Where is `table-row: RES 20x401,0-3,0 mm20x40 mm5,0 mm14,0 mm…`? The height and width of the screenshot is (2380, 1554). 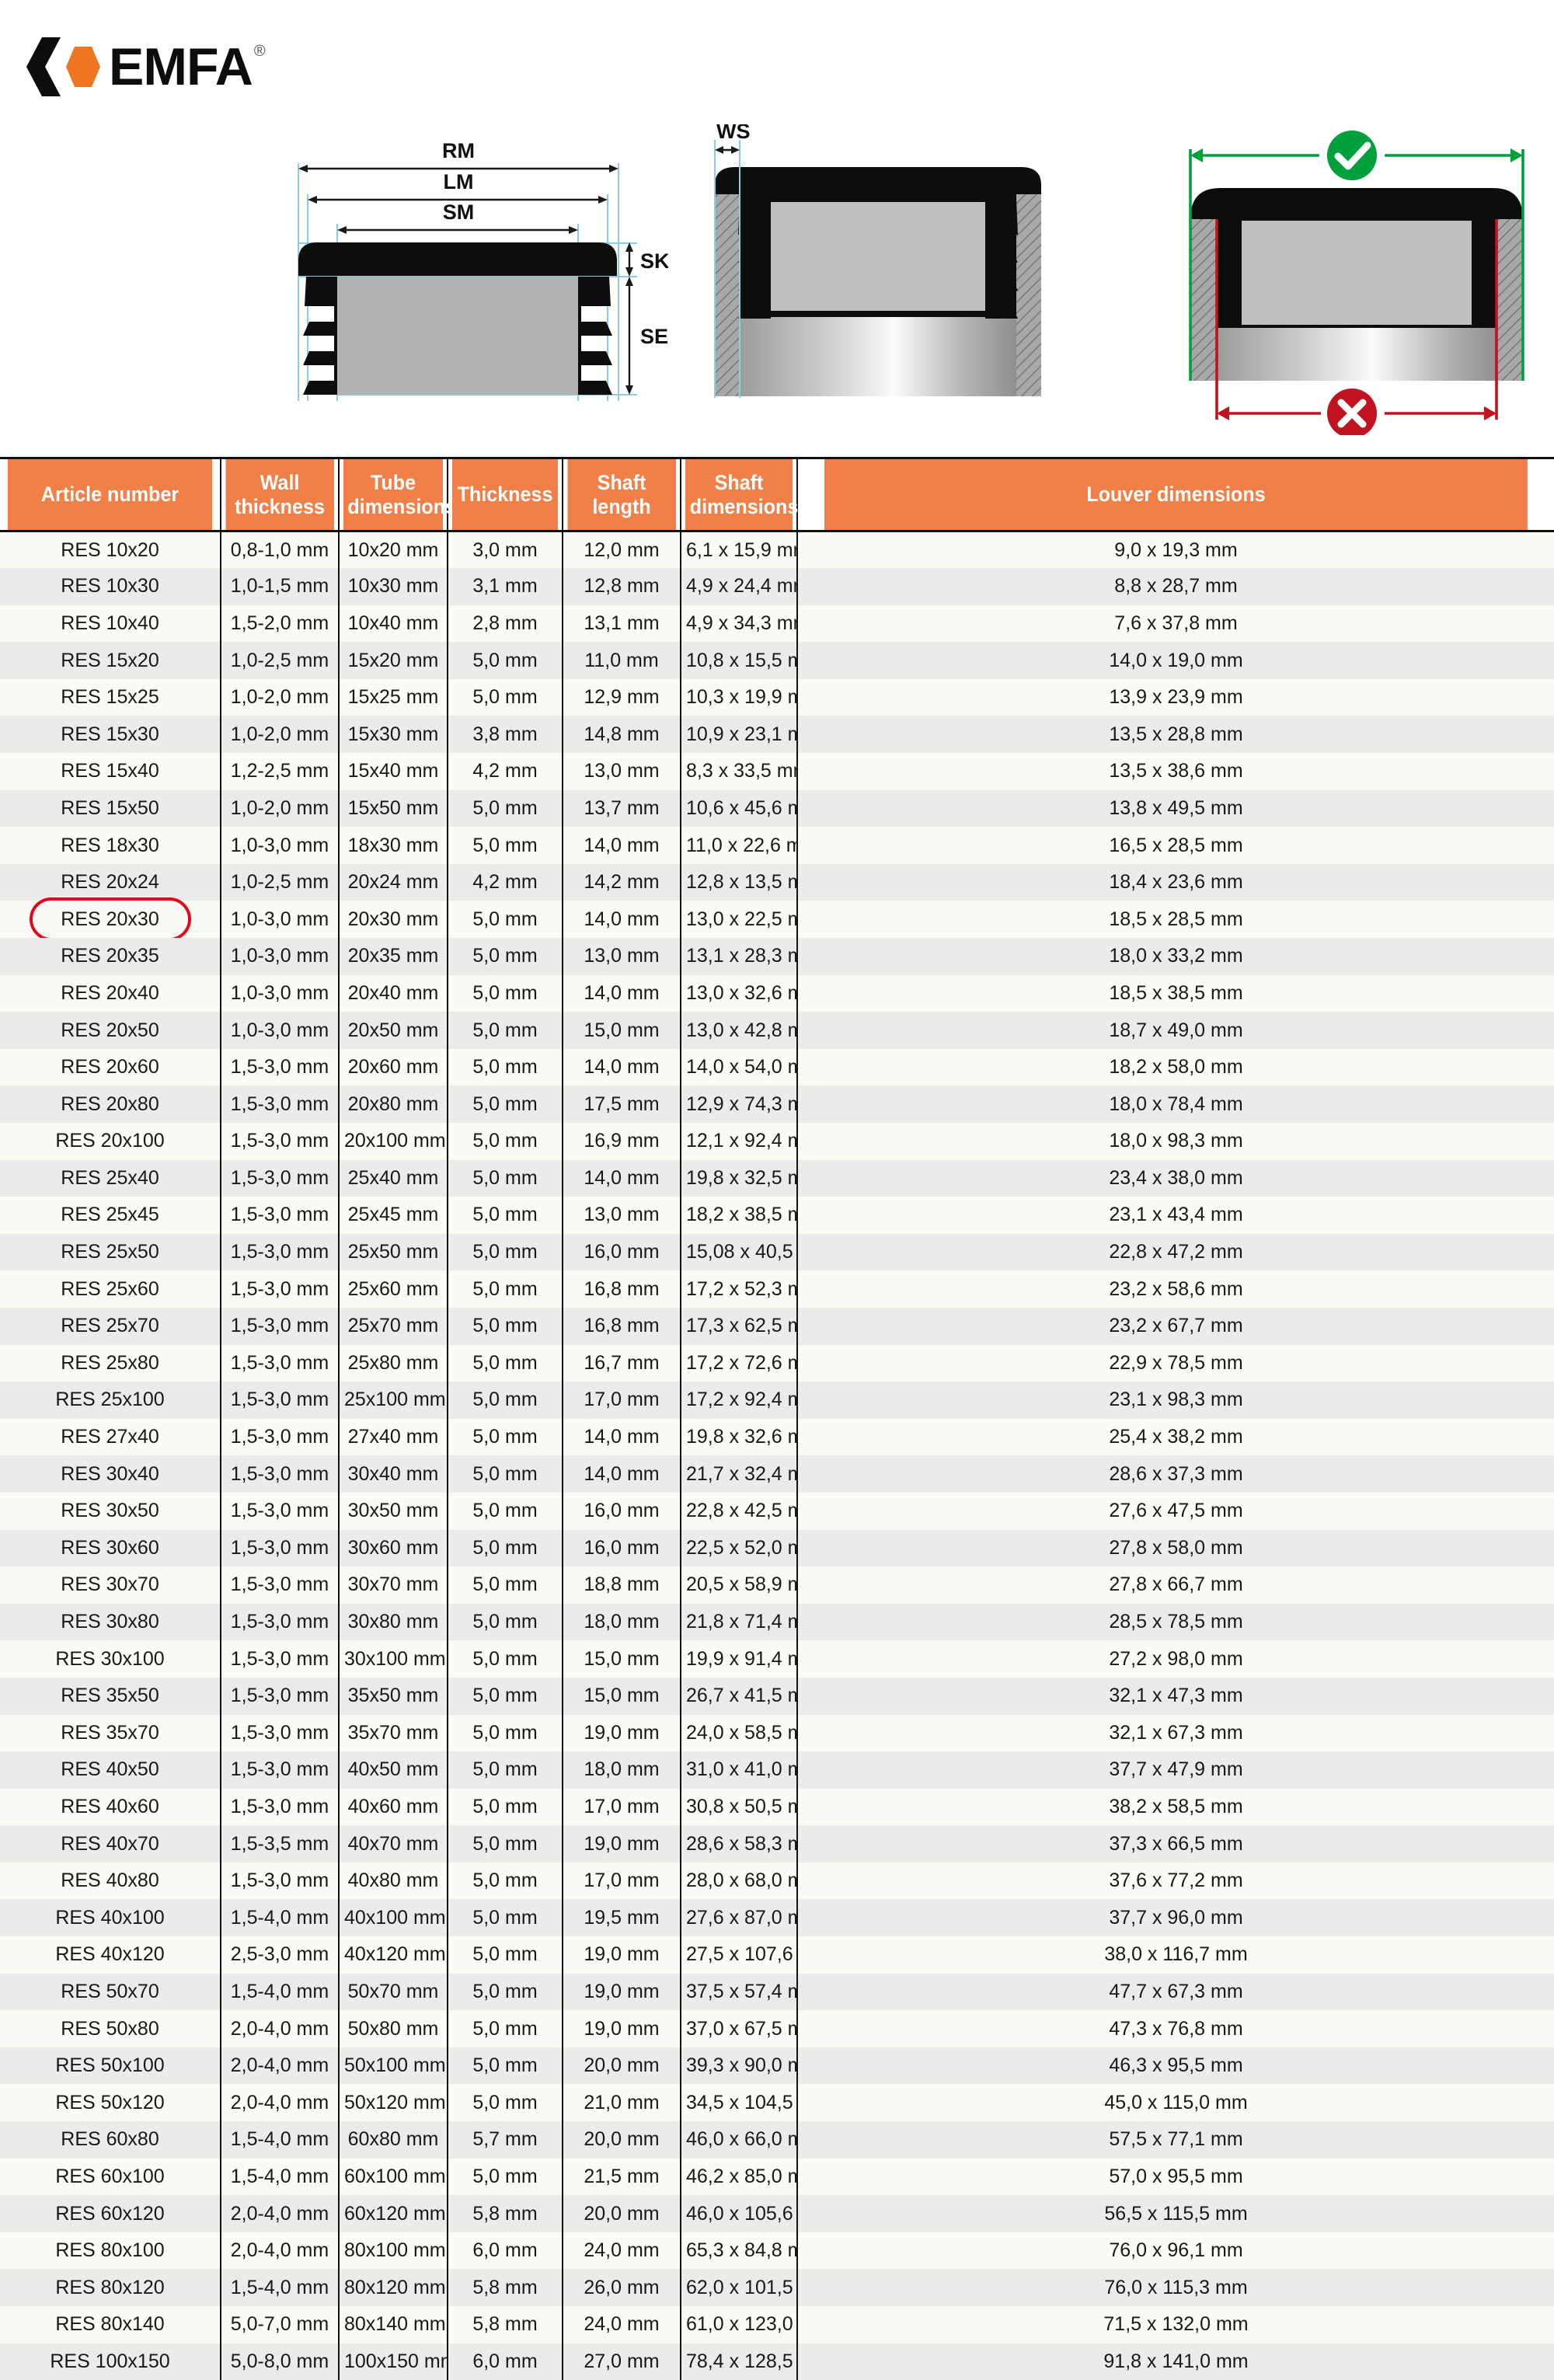
table-row: RES 20x401,0-3,0 mm20x40 mm5,0 mm14,0 mm… is located at coordinates (777, 993).